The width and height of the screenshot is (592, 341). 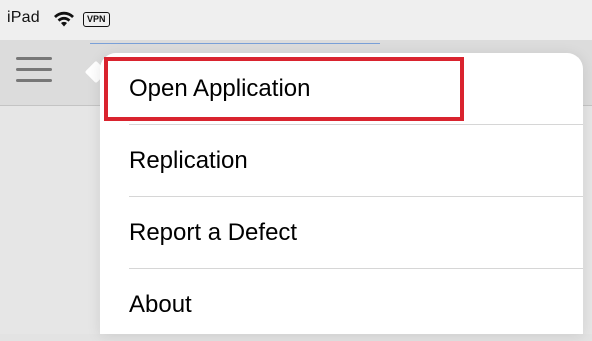 I want to click on wifi-icon, so click(x=64, y=19).